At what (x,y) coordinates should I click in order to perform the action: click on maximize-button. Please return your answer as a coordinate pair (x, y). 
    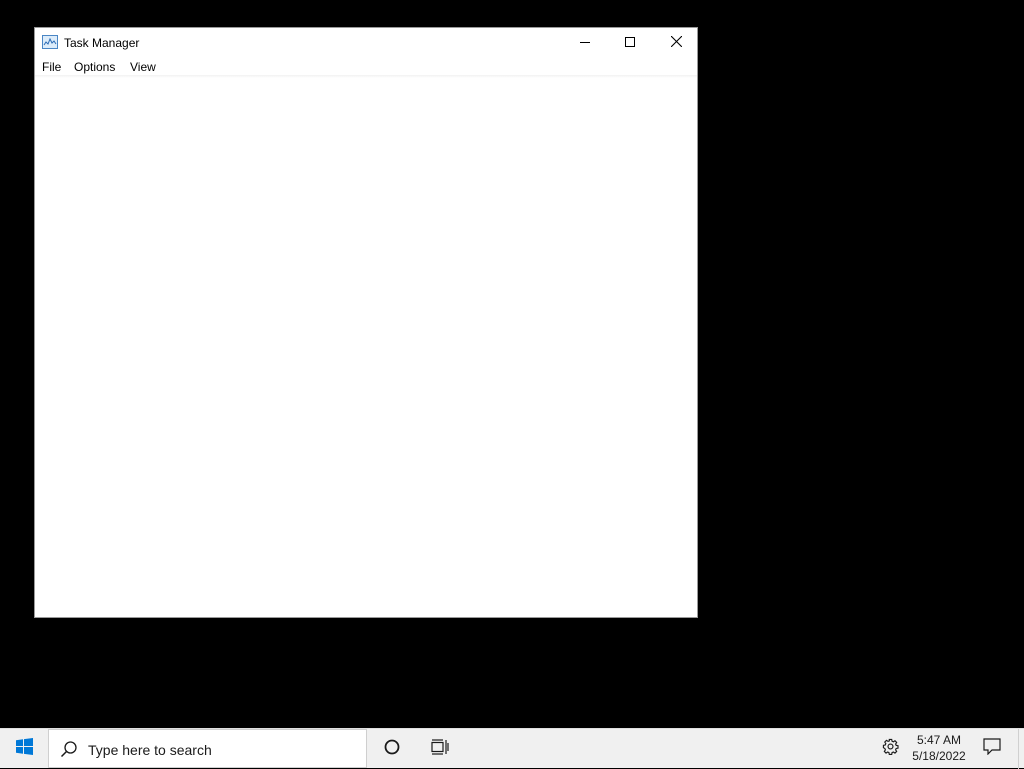
    Looking at the image, I should click on (630, 42).